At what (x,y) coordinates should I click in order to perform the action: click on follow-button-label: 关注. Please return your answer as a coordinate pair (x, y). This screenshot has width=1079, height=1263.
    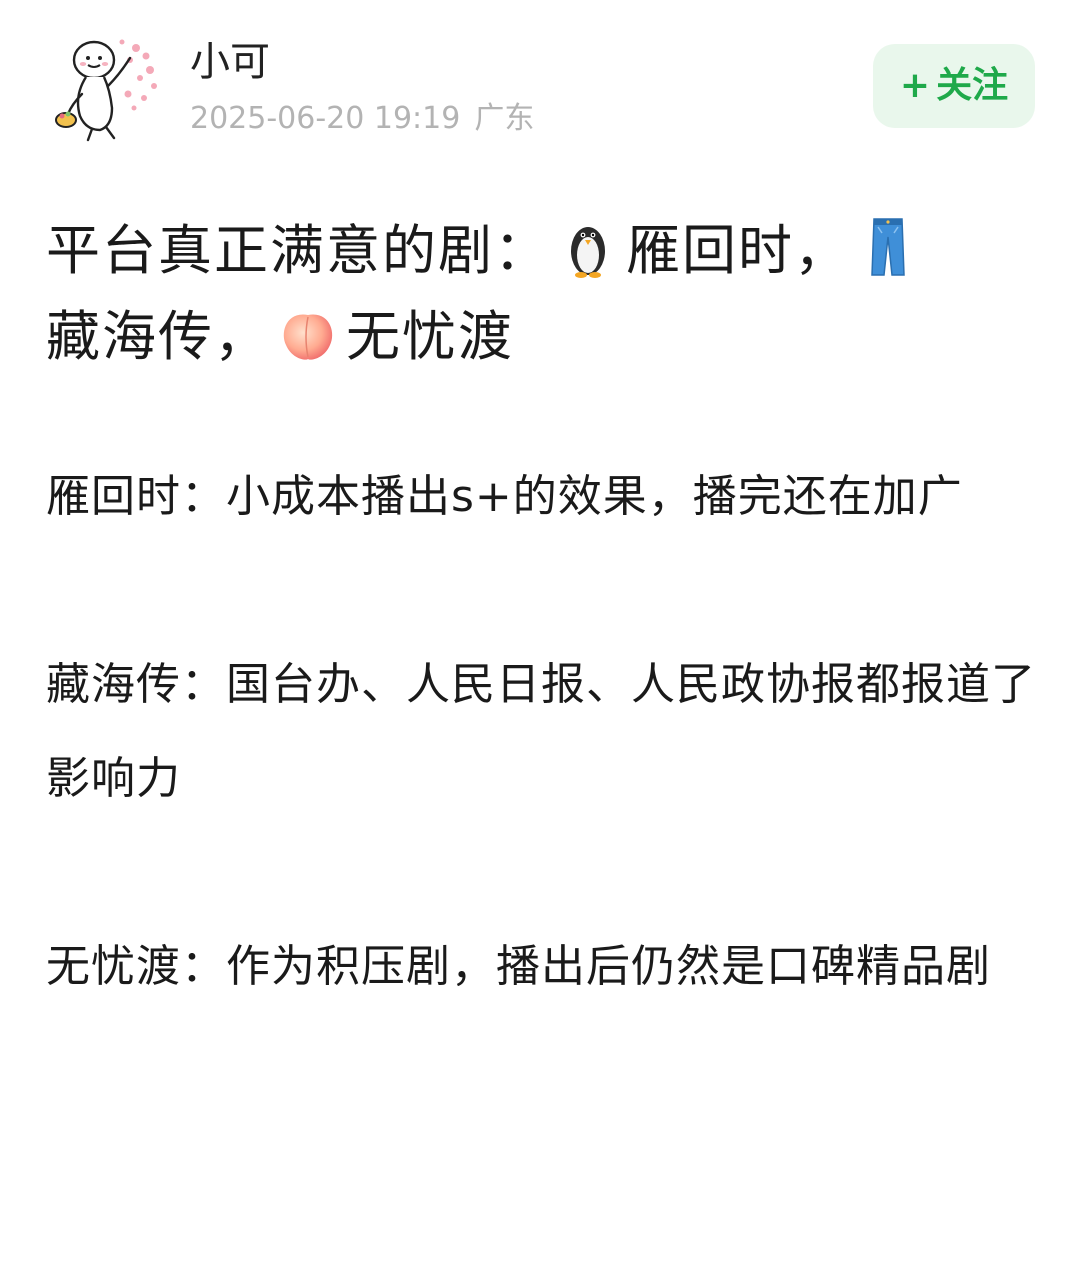
    Looking at the image, I should click on (972, 85).